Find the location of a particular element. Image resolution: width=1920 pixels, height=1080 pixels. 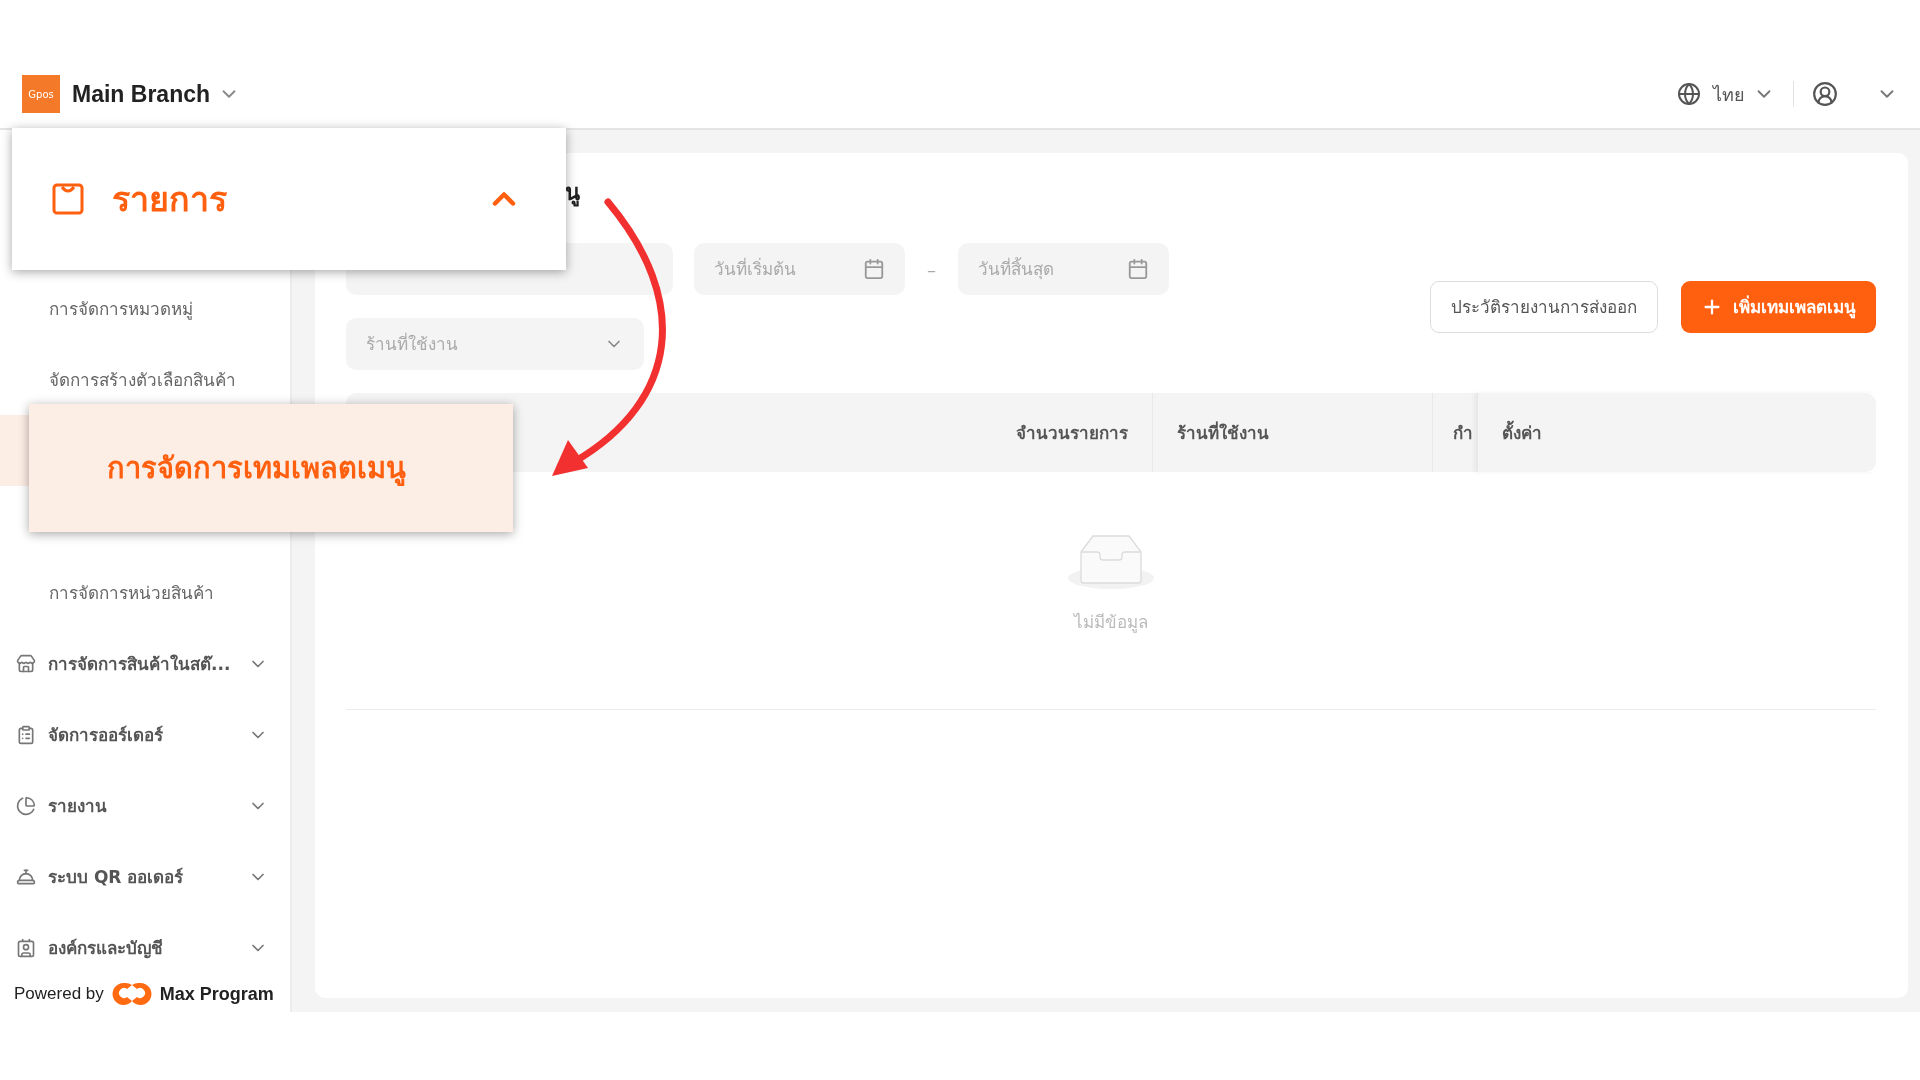

sidebar-group: ระบบ QR ออเดอร์ is located at coordinates (142, 876).